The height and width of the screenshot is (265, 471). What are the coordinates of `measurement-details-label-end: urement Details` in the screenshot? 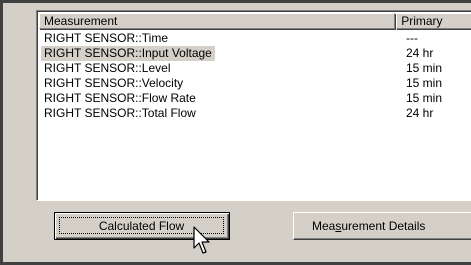 It's located at (383, 226).